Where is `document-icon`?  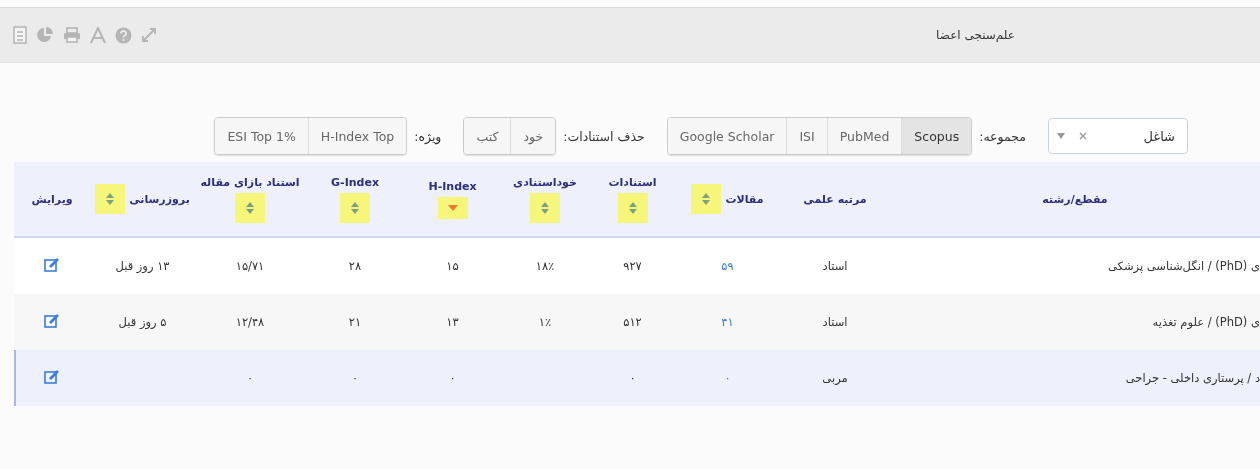 document-icon is located at coordinates (20, 35).